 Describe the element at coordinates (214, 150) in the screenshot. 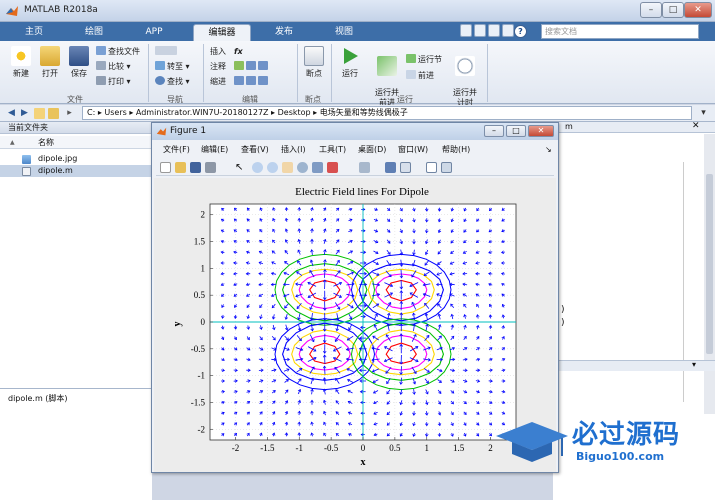

I see `menu-edit: 编辑(E)` at that location.